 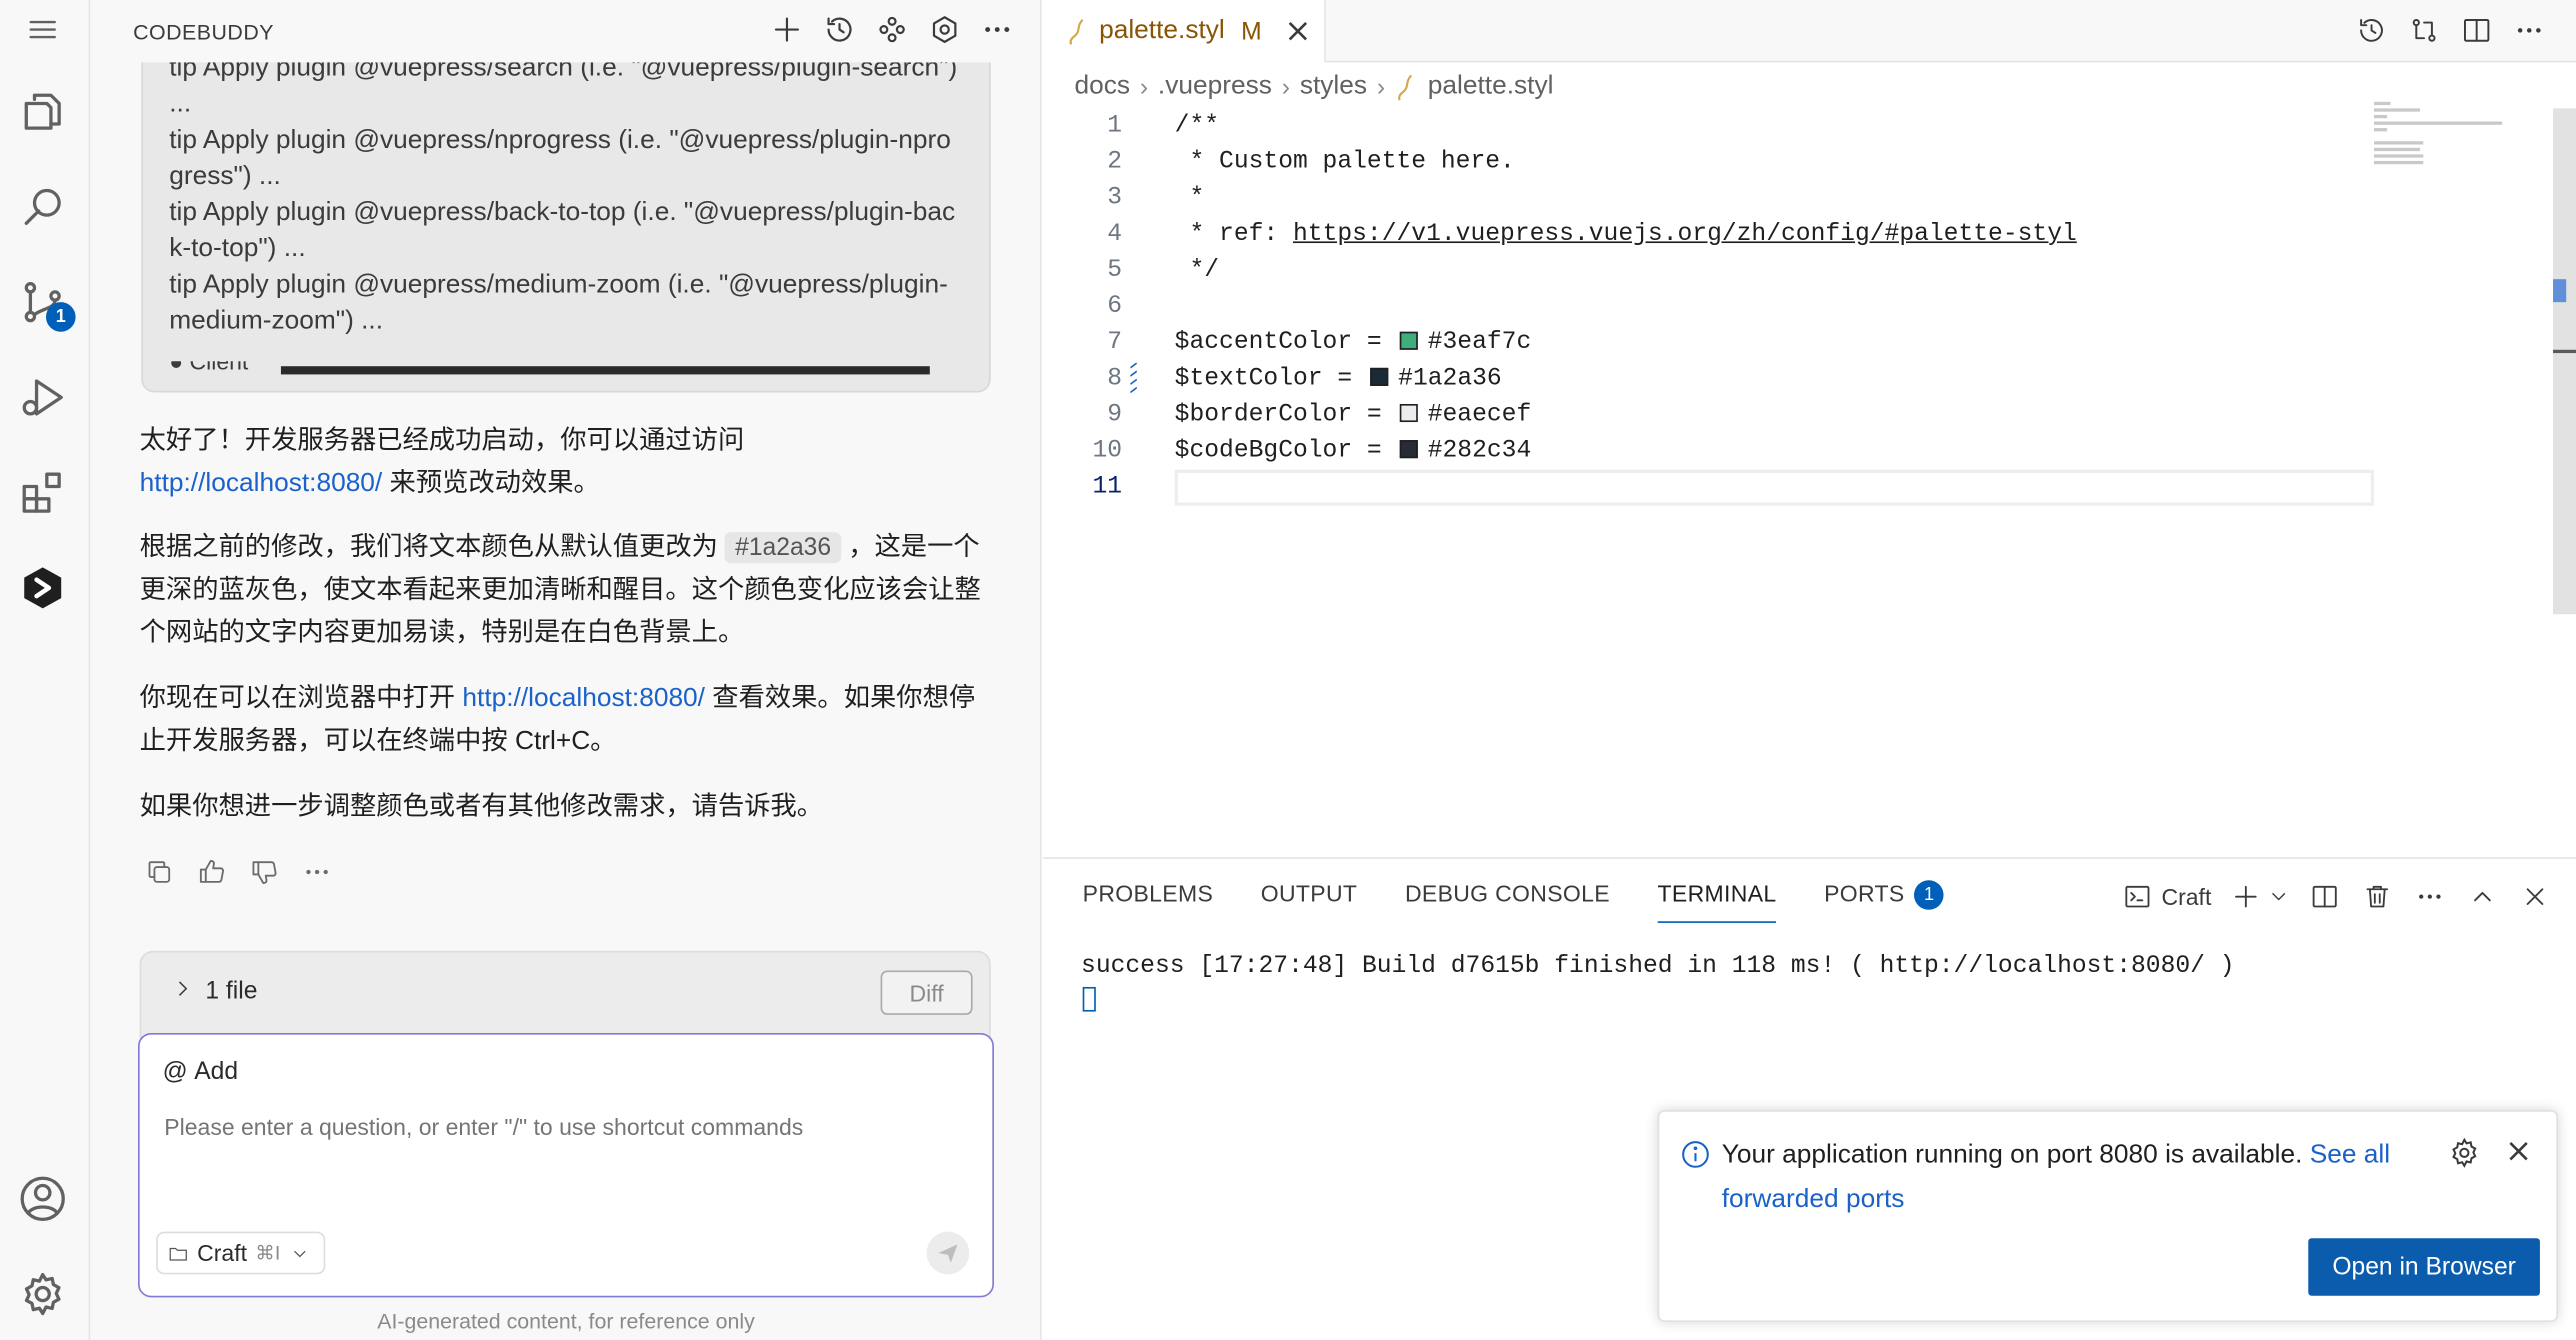 What do you see at coordinates (2325, 897) in the screenshot?
I see `split-terminal-icon` at bounding box center [2325, 897].